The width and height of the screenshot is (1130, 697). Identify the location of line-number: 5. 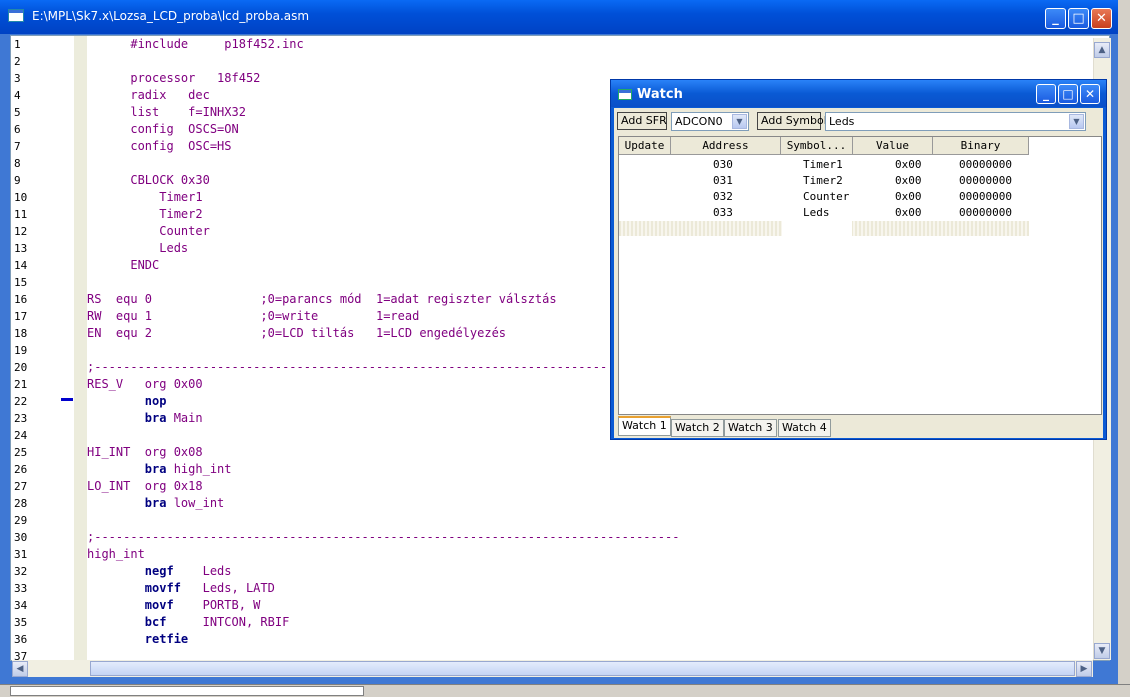
(17, 112).